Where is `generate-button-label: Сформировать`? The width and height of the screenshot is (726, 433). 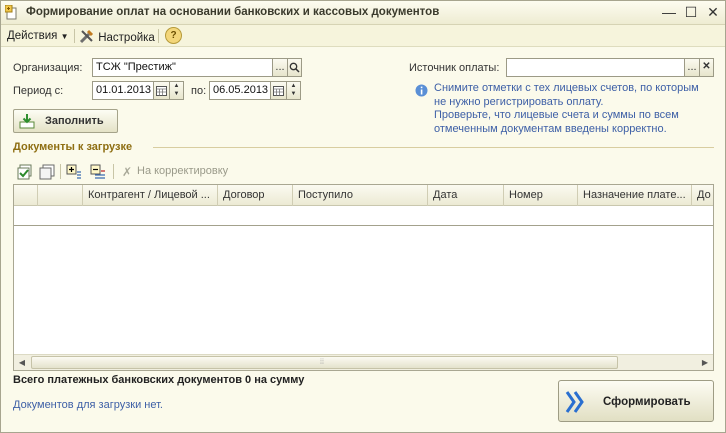
generate-button-label: Сформировать is located at coordinates (647, 402).